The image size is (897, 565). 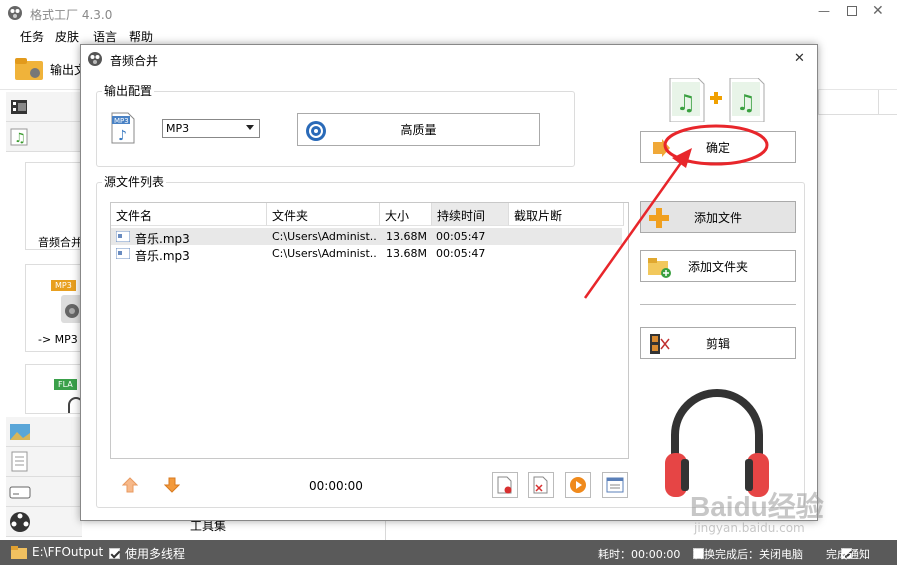 I want to click on annotation-overlay, so click(x=676, y=211).